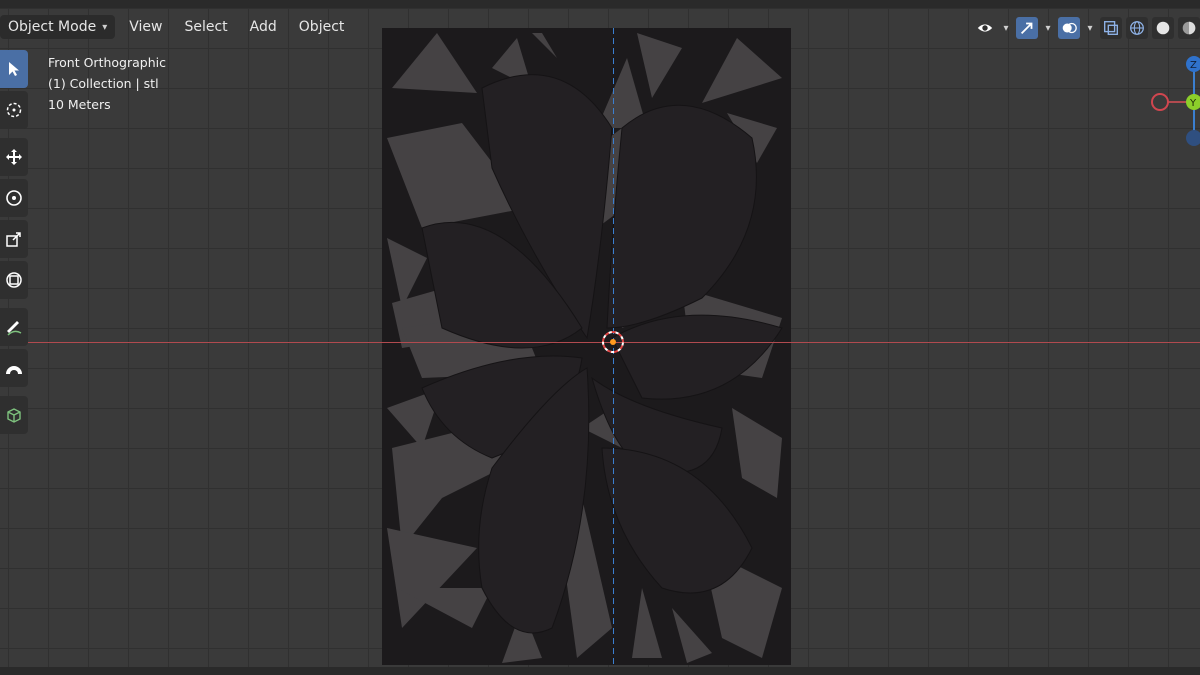 This screenshot has height=675, width=1200. I want to click on 3d-cursor-icon, so click(14, 110).